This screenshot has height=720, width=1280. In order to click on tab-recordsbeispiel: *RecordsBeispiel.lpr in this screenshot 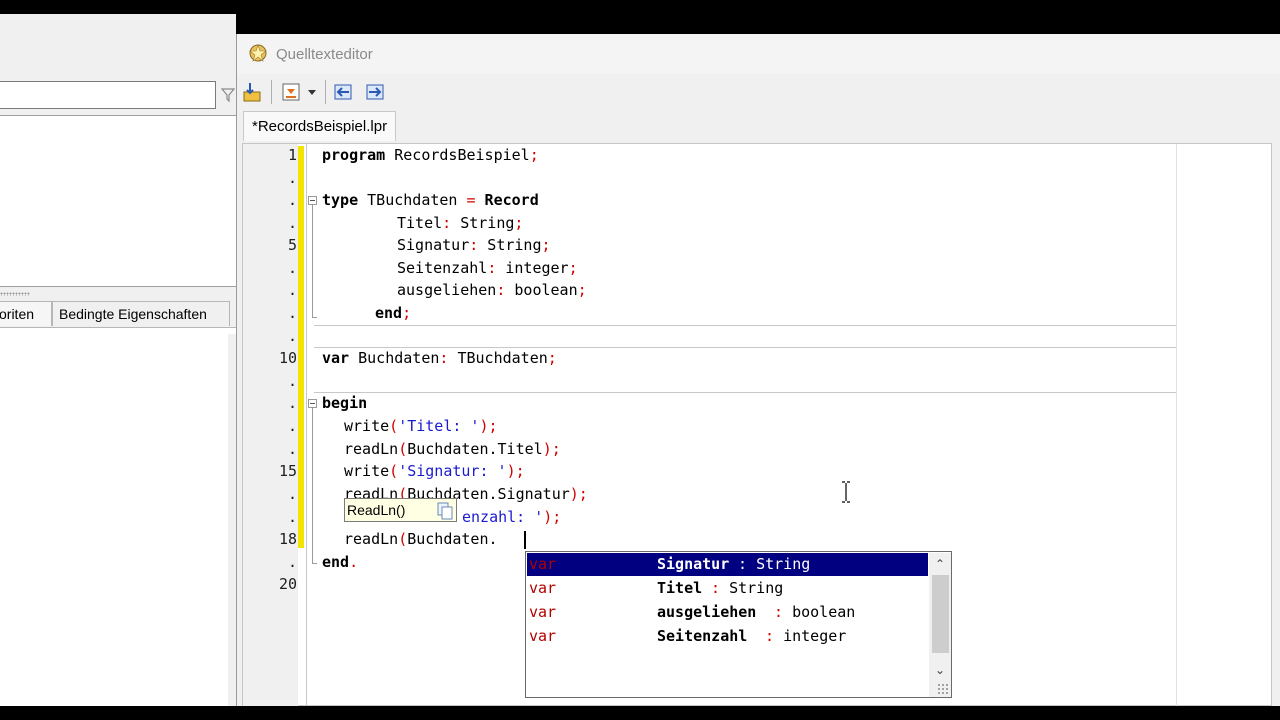, I will do `click(320, 126)`.